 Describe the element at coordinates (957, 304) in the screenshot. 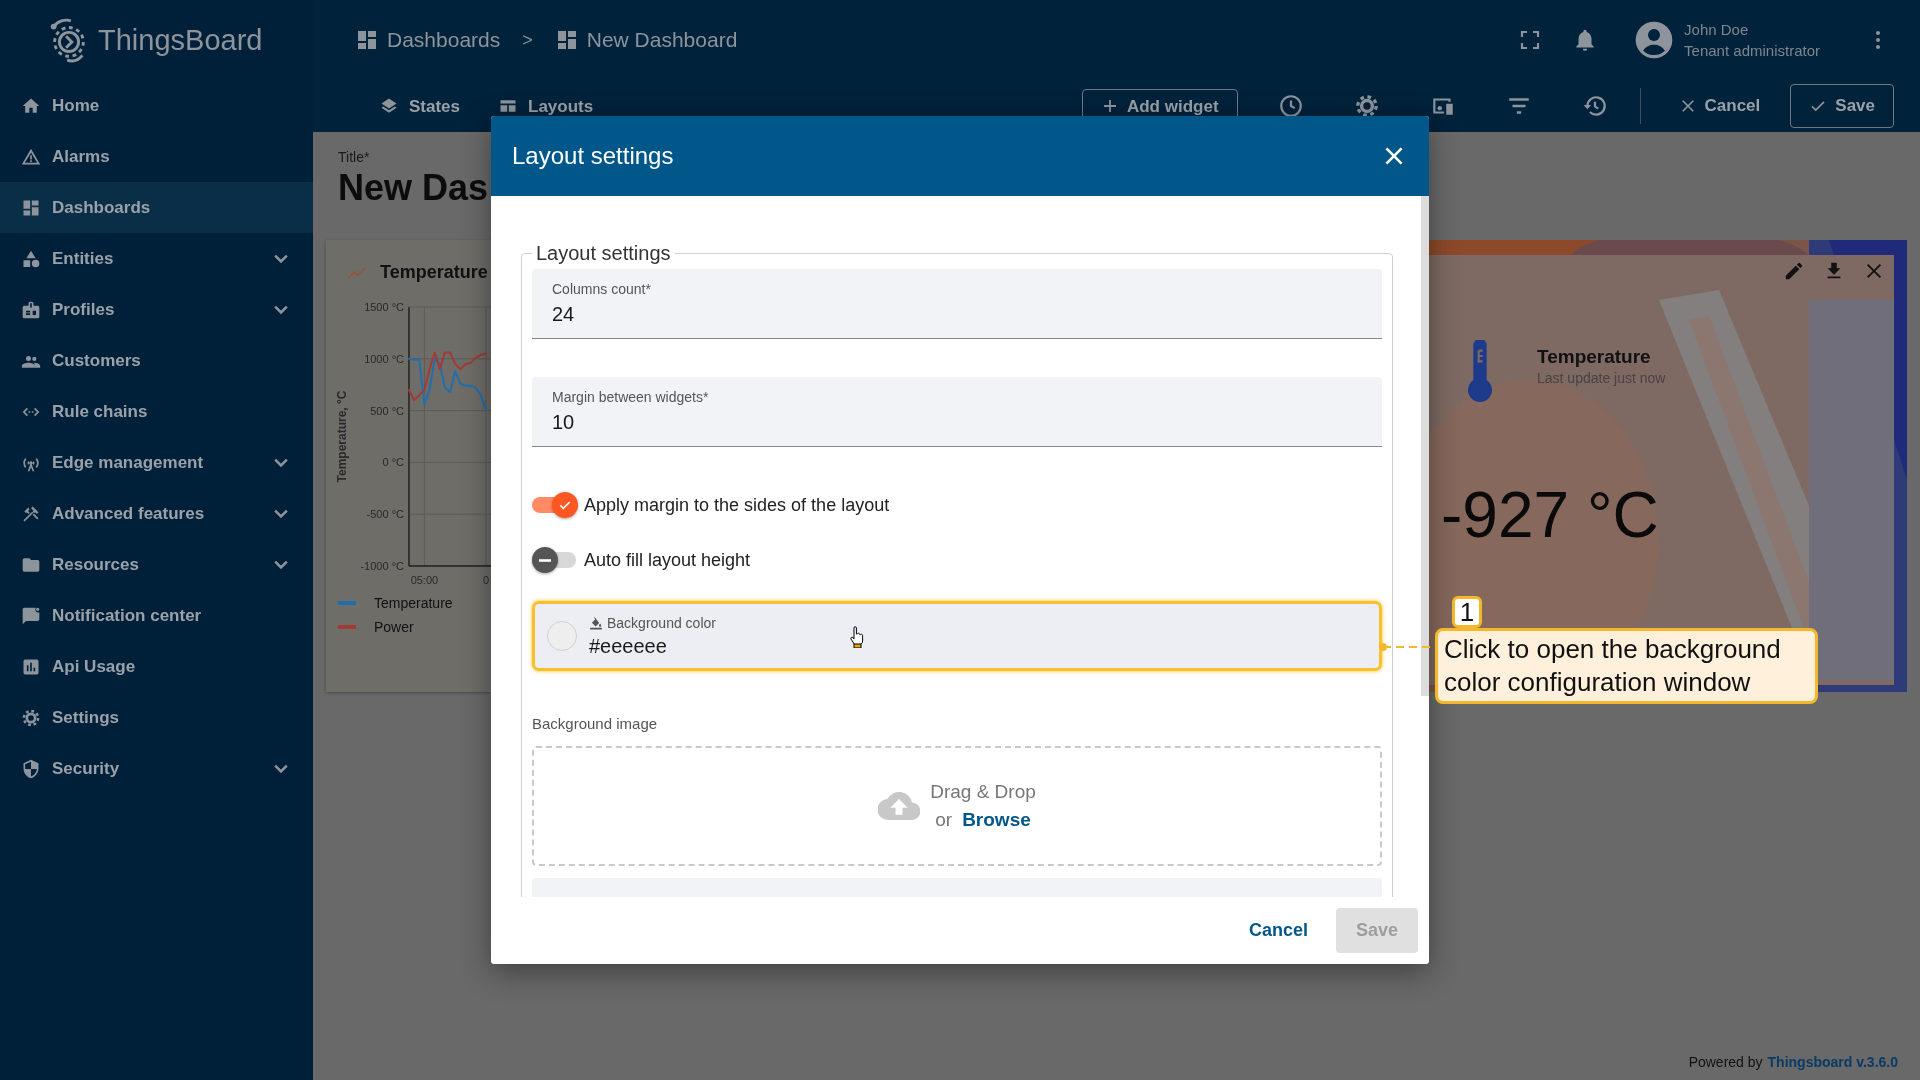

I see `input-field: Columns count* 24` at that location.